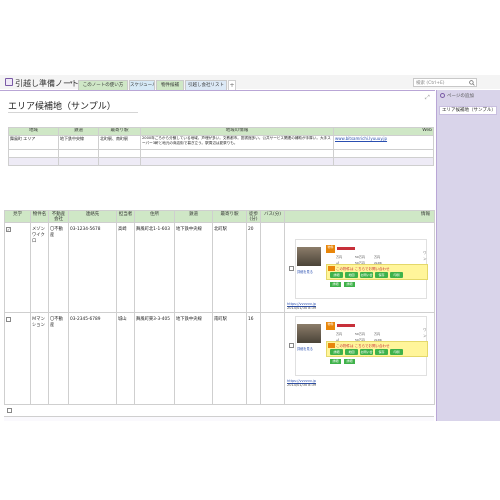  Describe the element at coordinates (206, 85) in the screenshot. I see `tab-movers-list: 引越し会社リスト` at that location.